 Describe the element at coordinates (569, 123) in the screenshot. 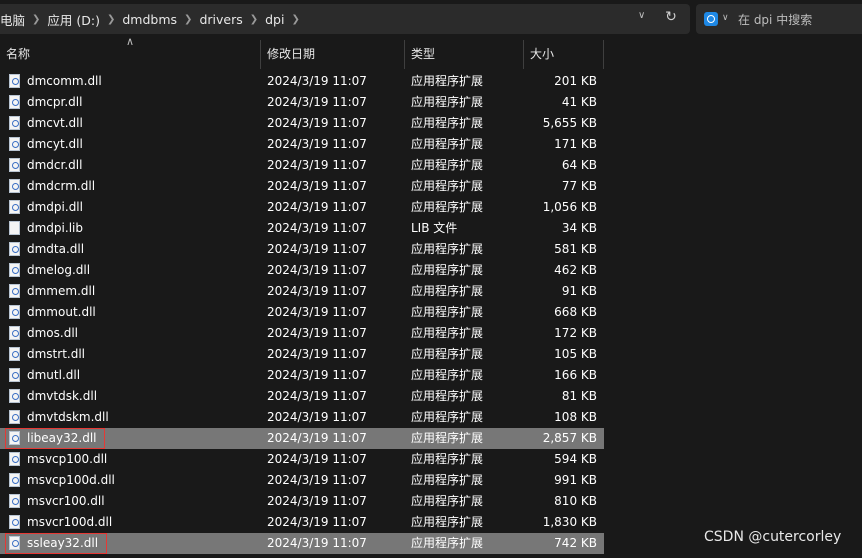

I see `file-size: 5,655 KB` at that location.